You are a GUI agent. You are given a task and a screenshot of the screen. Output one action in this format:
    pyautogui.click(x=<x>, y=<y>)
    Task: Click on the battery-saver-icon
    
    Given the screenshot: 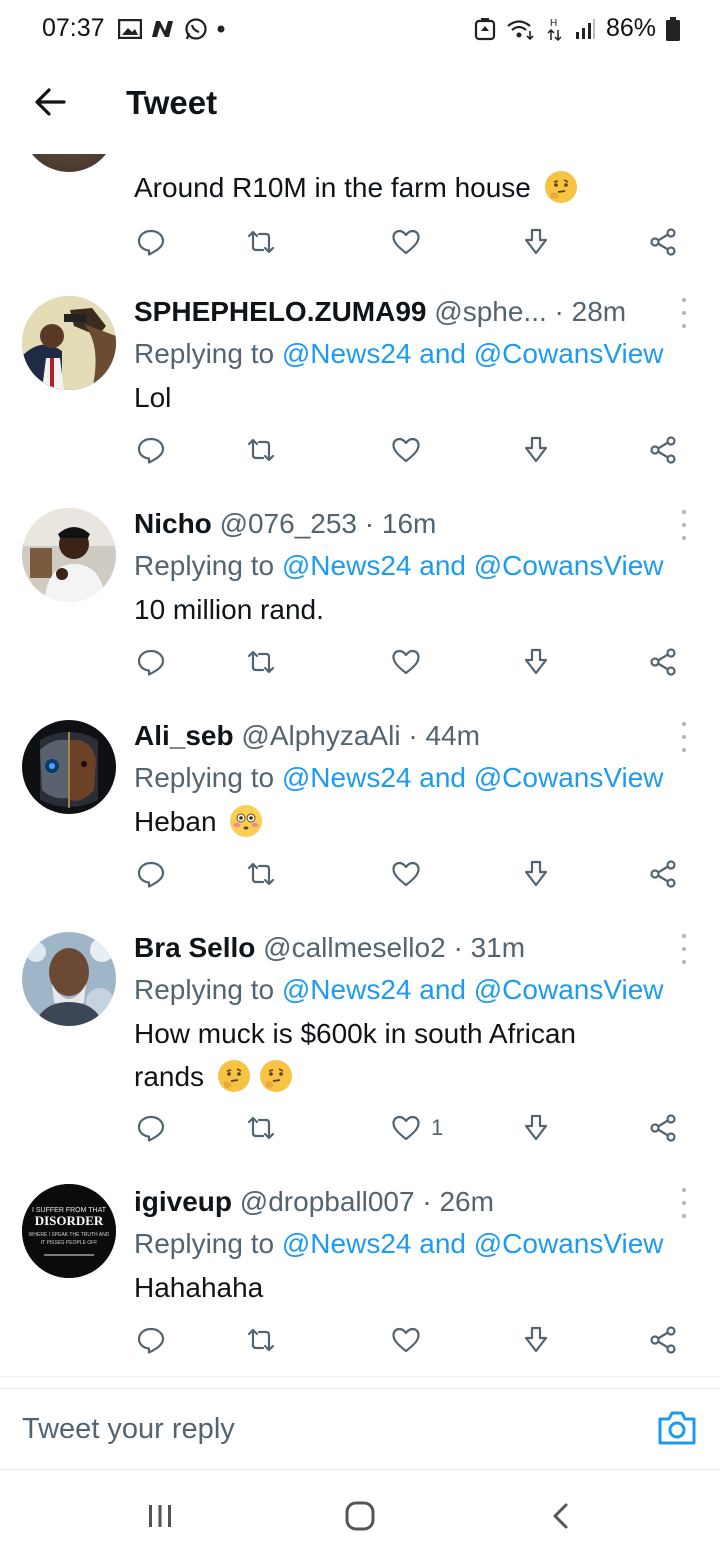 What is the action you would take?
    pyautogui.click(x=485, y=28)
    